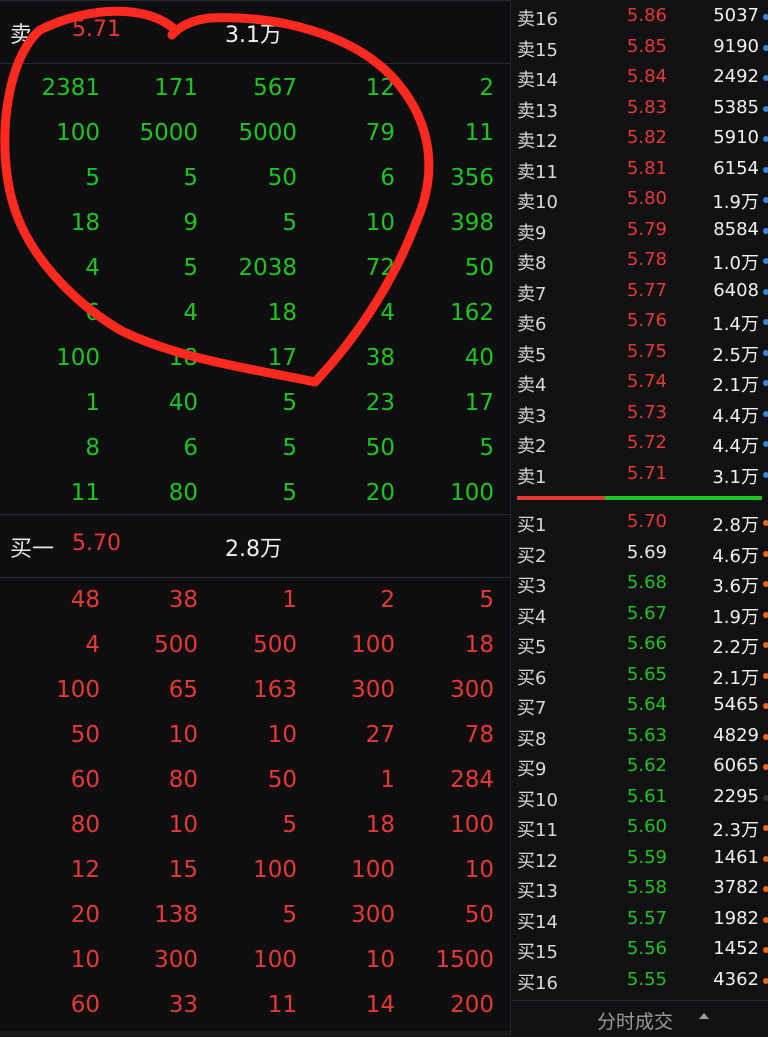  What do you see at coordinates (183, 1005) in the screenshot?
I see `queue-order-size: 33` at bounding box center [183, 1005].